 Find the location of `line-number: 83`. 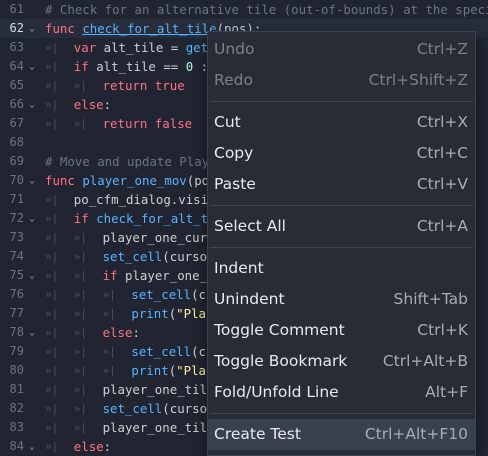

line-number: 83 is located at coordinates (16, 427).